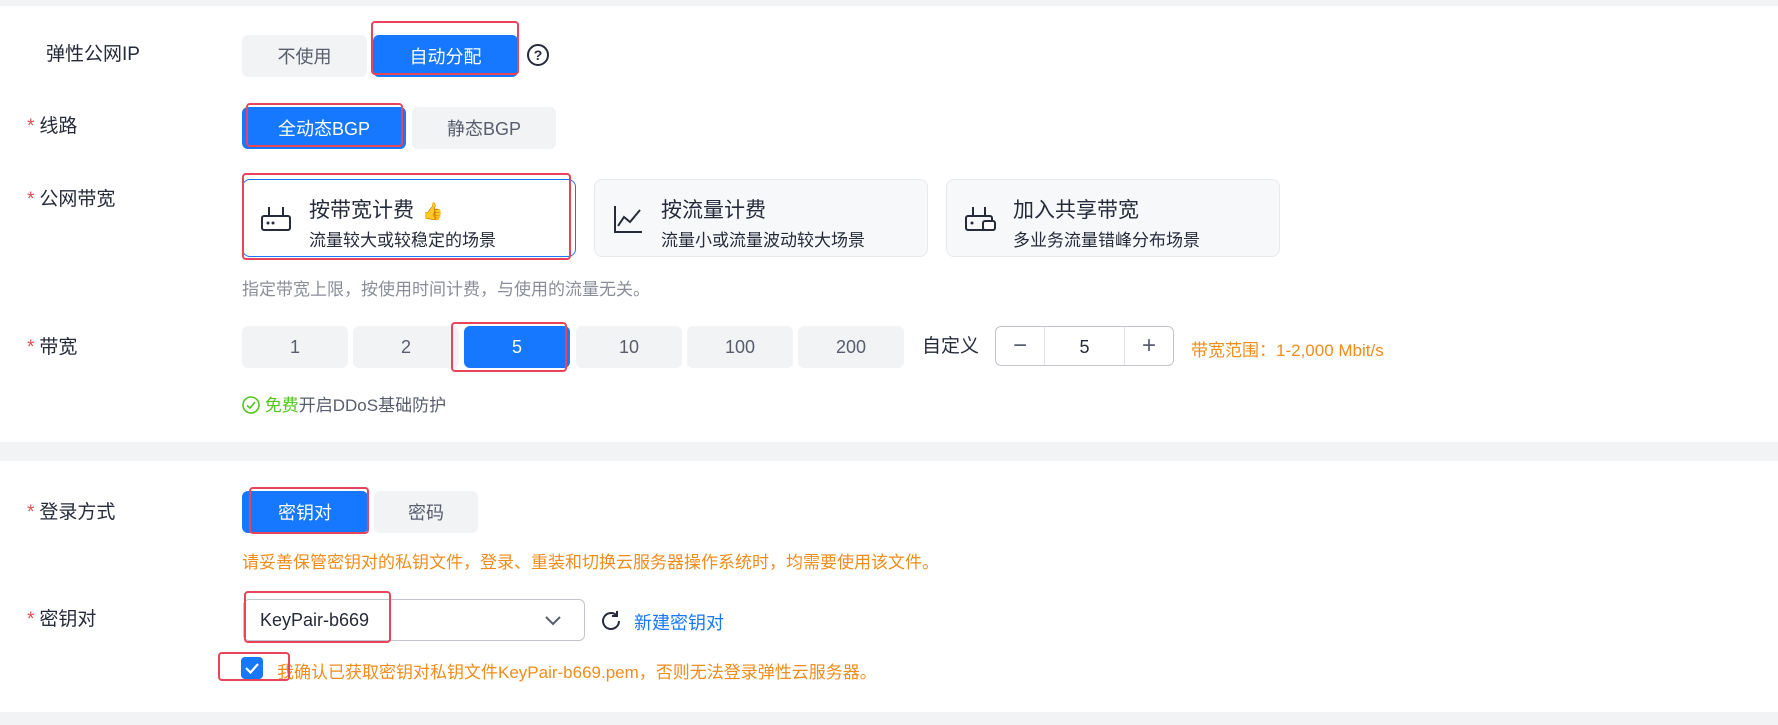  Describe the element at coordinates (52, 347) in the screenshot. I see `bandwidth-label: * 带宽` at that location.